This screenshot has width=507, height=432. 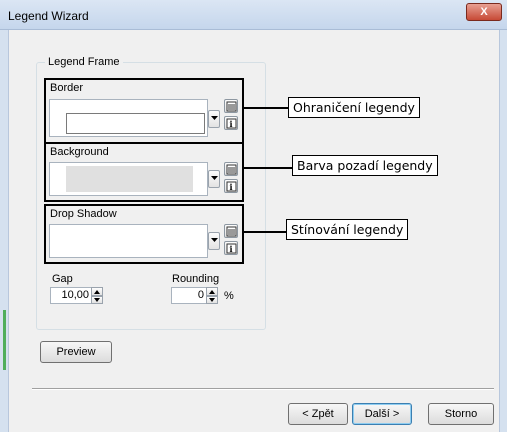 I want to click on close-button: X, so click(x=484, y=12).